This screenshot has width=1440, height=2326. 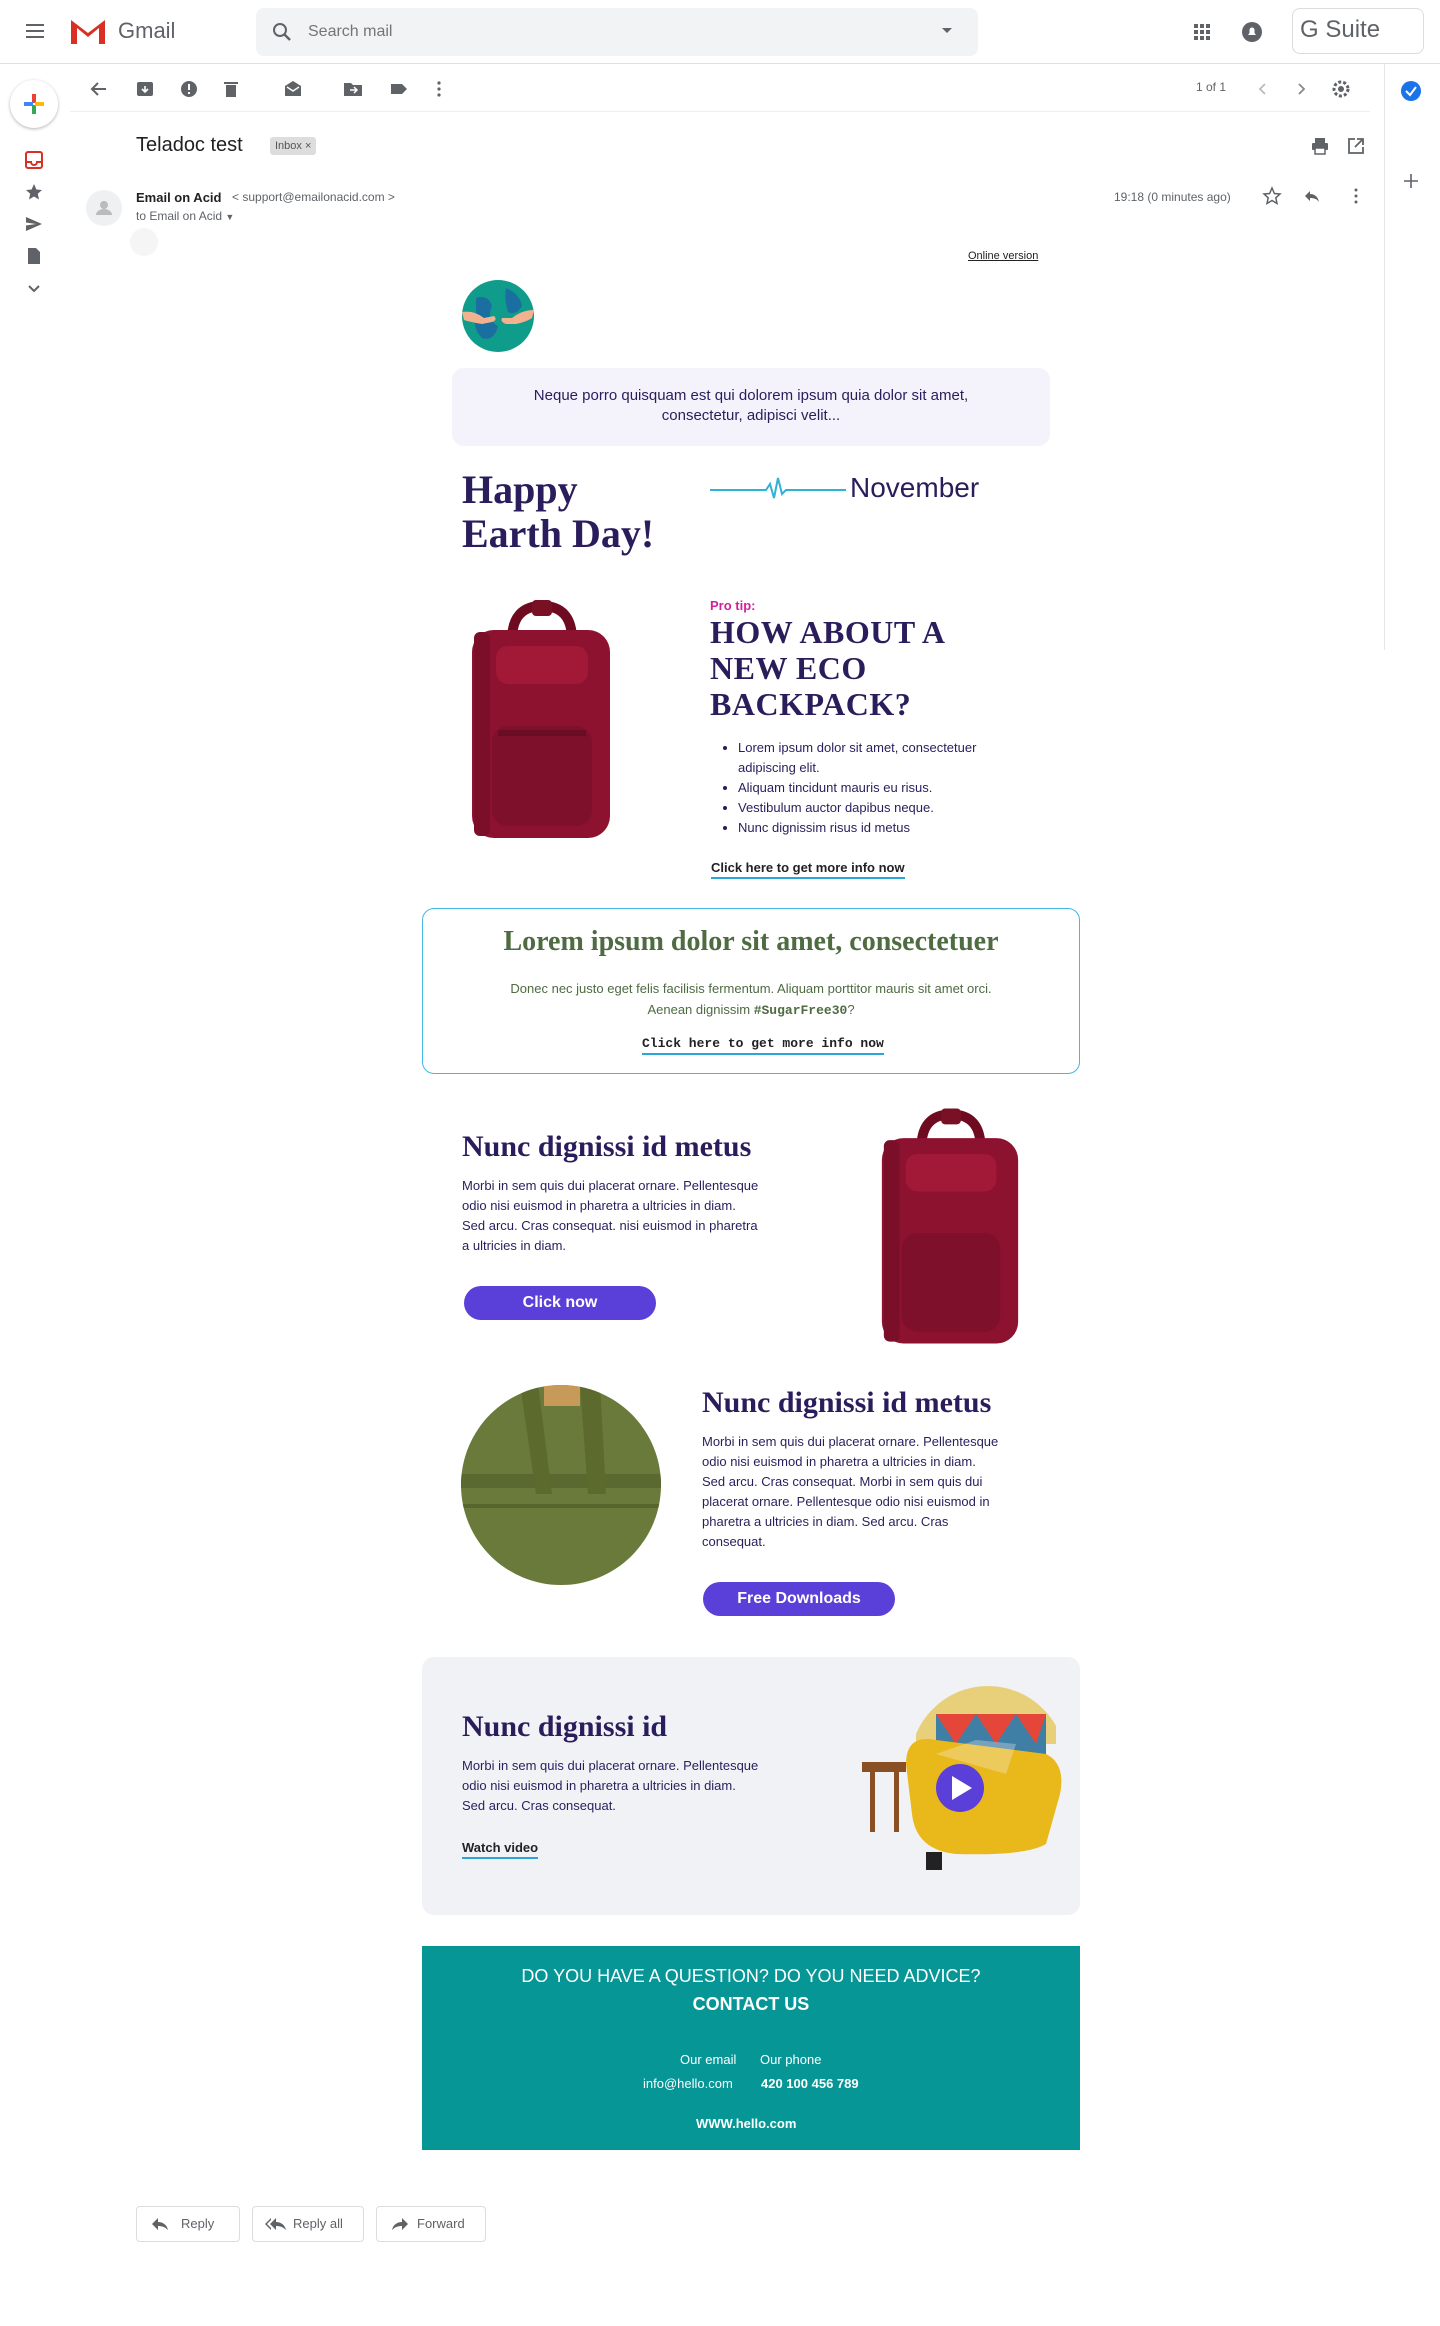 What do you see at coordinates (947, 31) in the screenshot?
I see `search-options-icon` at bounding box center [947, 31].